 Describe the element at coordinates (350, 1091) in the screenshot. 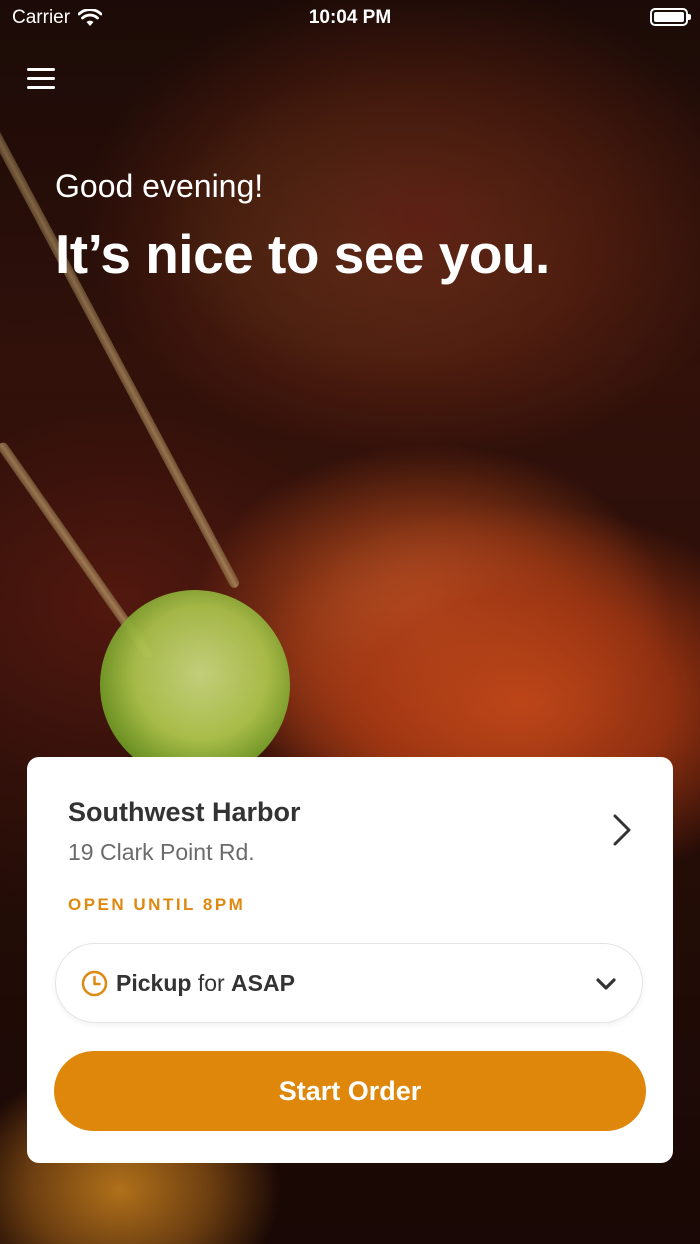

I see `start-order-button: Start Order` at that location.